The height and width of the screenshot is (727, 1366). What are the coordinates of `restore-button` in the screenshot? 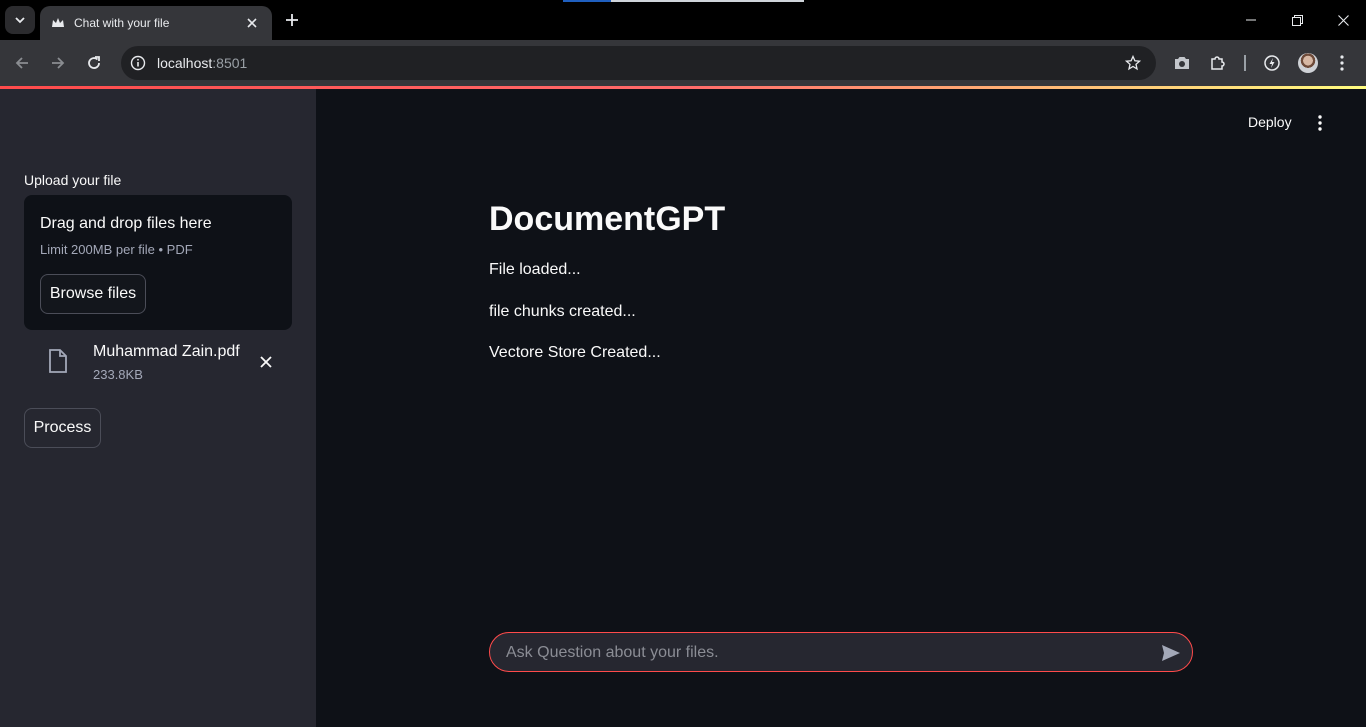 It's located at (1297, 20).